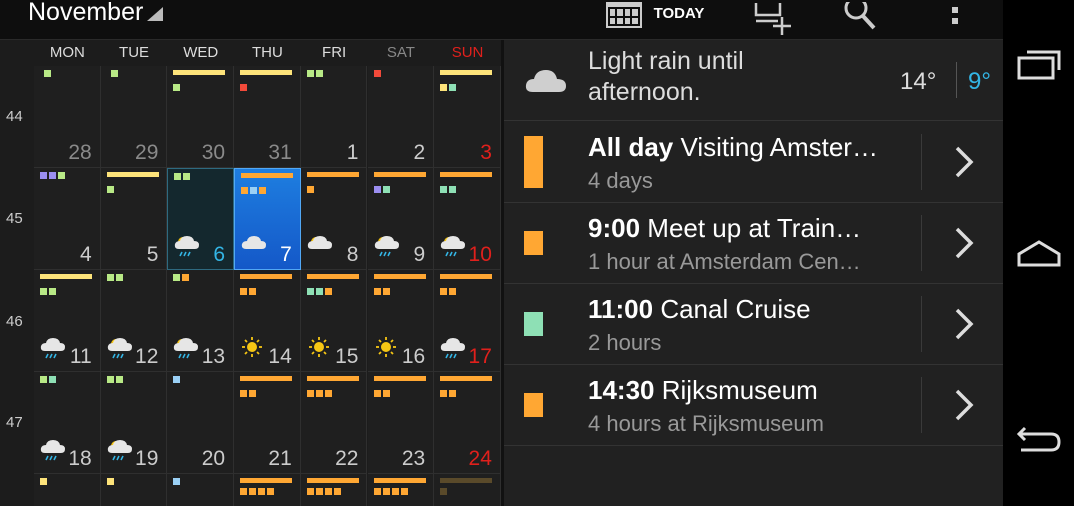 The height and width of the screenshot is (506, 1074). Describe the element at coordinates (80, 356) in the screenshot. I see `day-number: 11` at that location.